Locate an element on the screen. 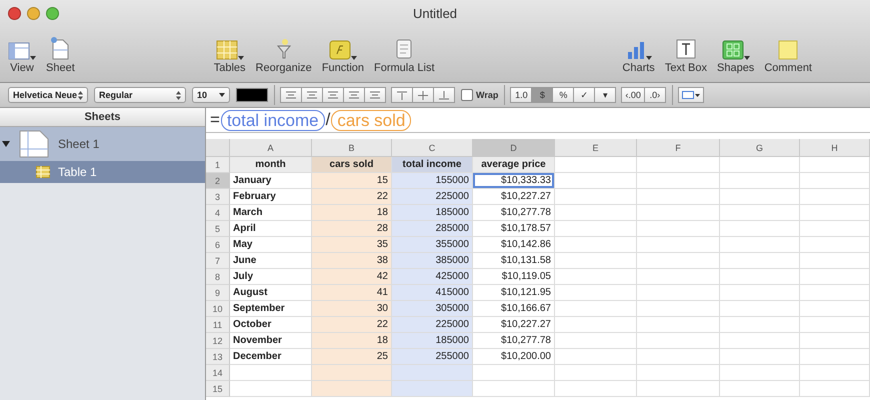 This screenshot has width=870, height=400. row-header: 6 is located at coordinates (218, 245).